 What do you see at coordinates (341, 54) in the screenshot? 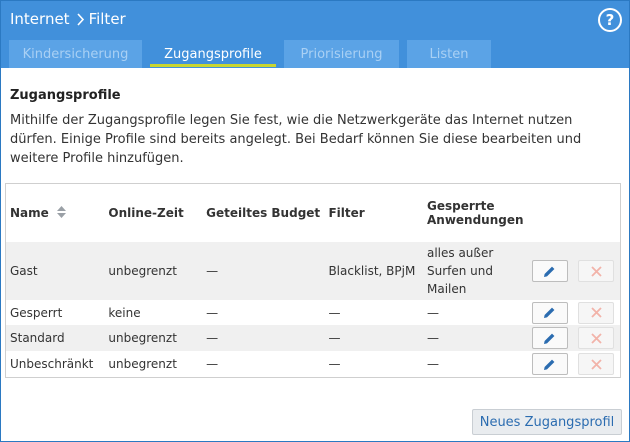
I see `tab-priorisierung: Priorisierung` at bounding box center [341, 54].